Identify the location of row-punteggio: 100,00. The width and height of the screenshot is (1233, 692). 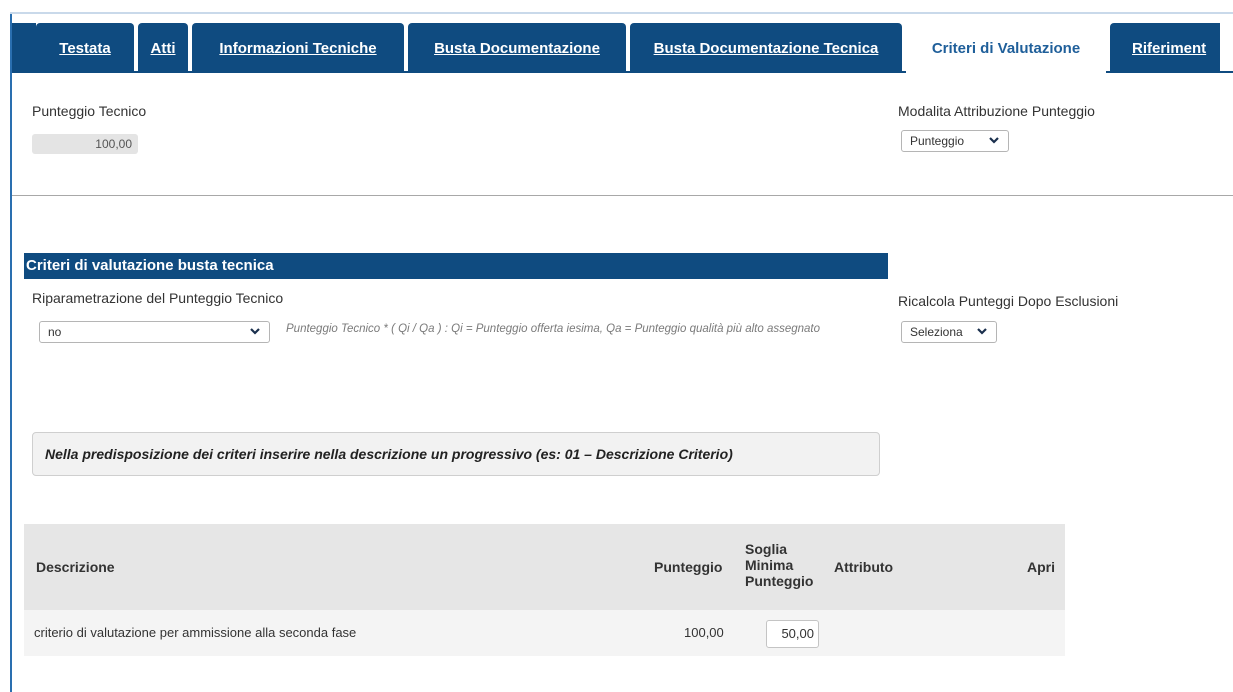
(704, 632).